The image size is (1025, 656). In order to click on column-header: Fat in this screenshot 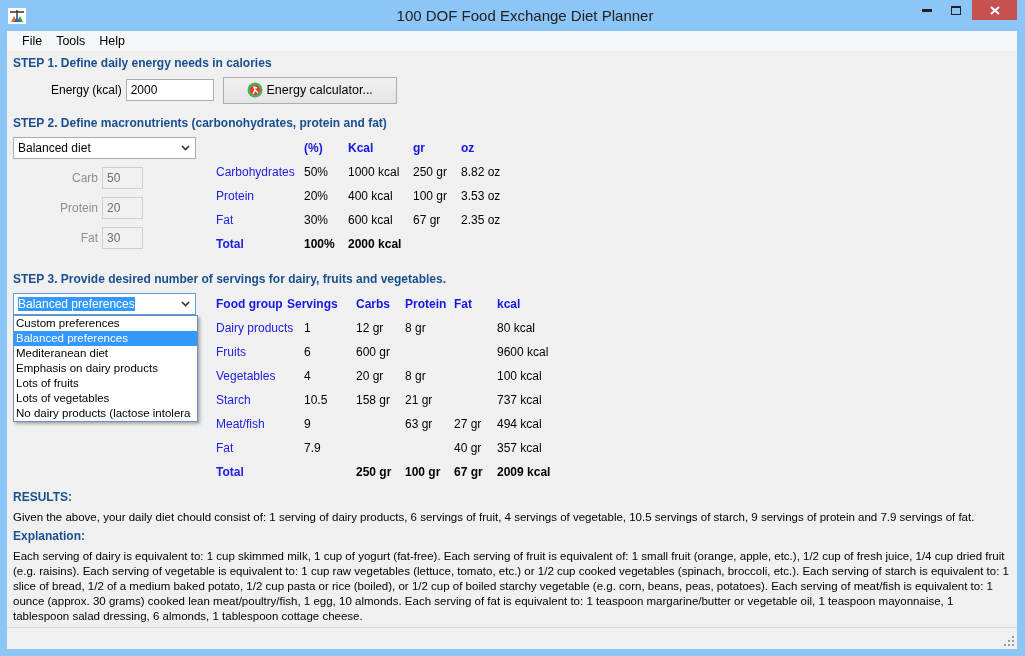, I will do `click(463, 304)`.